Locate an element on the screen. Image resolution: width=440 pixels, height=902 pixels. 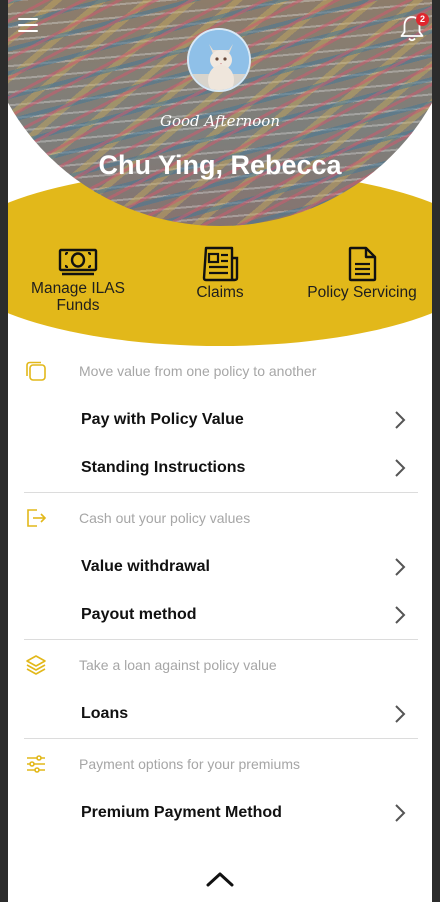
section-header: Move value from one policy to another is located at coordinates (221, 371).